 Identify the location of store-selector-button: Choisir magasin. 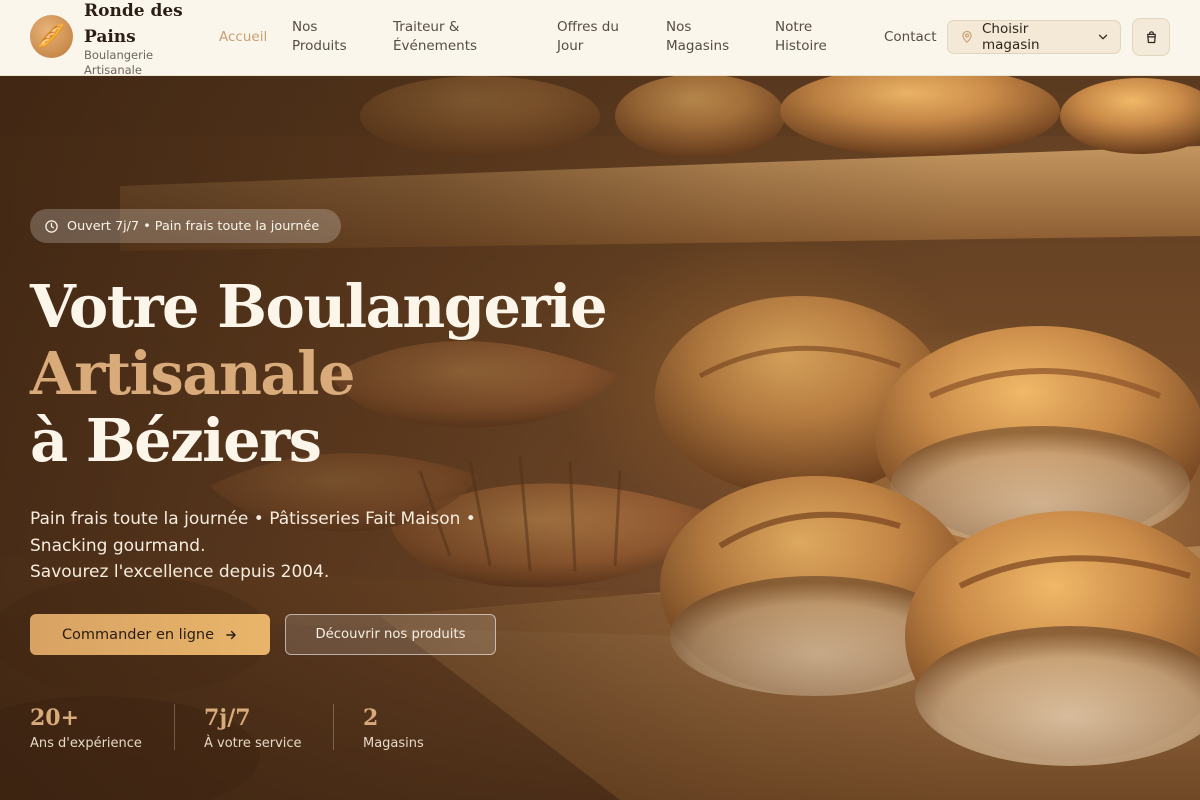
(1034, 37).